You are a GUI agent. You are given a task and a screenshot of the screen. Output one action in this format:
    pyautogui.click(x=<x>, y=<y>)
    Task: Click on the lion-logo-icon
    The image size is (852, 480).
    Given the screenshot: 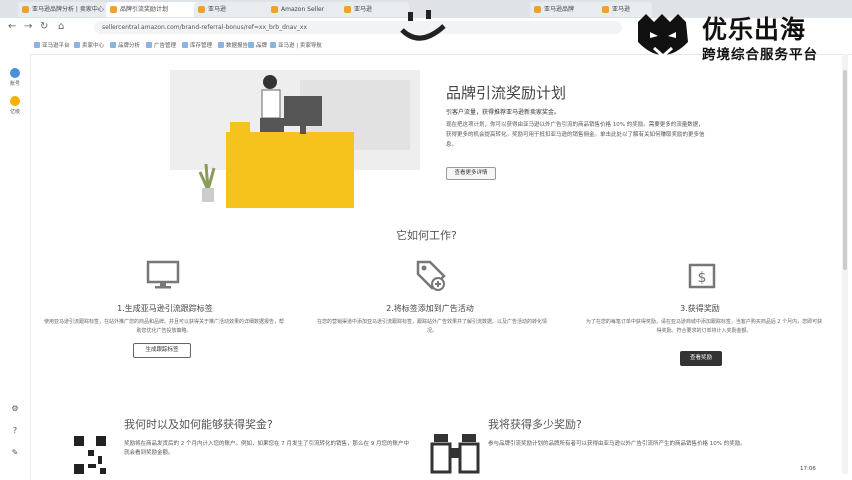 What is the action you would take?
    pyautogui.click(x=663, y=36)
    